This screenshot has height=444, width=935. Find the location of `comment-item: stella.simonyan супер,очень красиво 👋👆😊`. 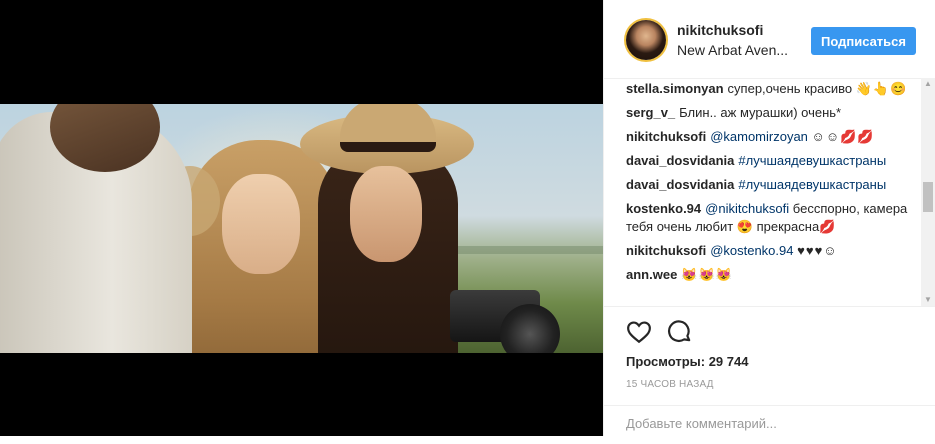

comment-item: stella.simonyan супер,очень красиво 👋👆😊 is located at coordinates (772, 89).